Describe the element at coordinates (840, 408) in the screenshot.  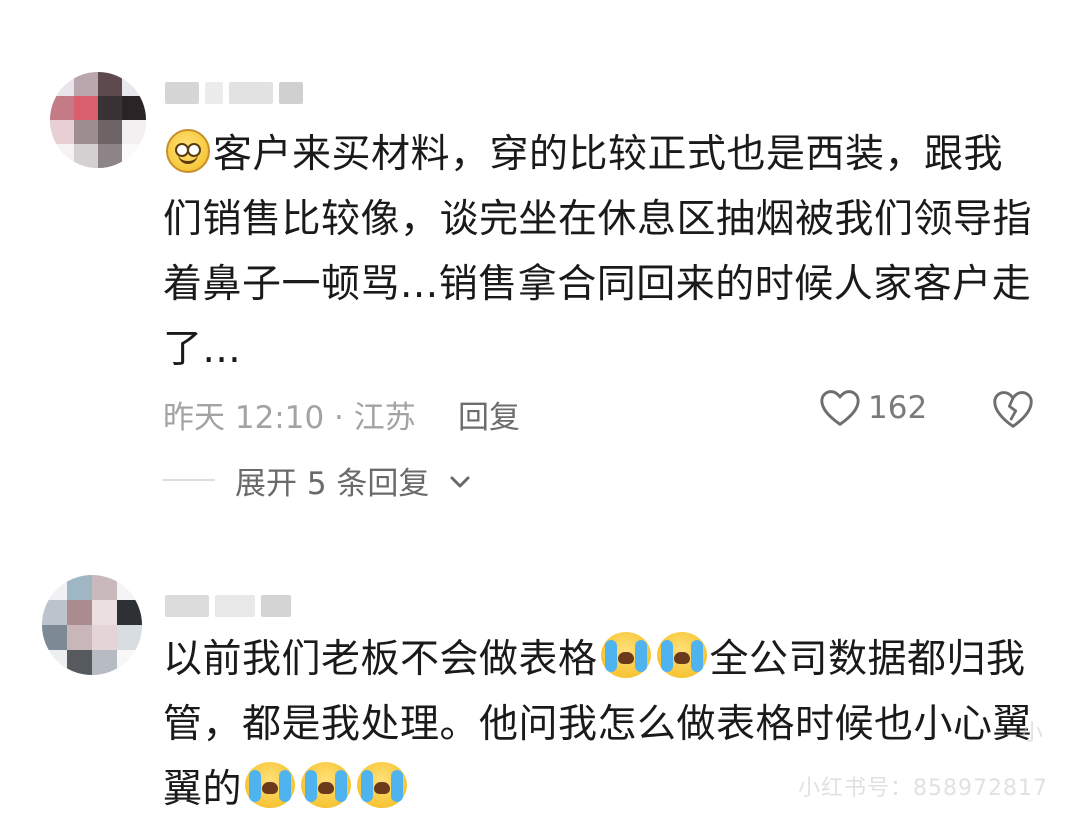
I see `heart-icon` at that location.